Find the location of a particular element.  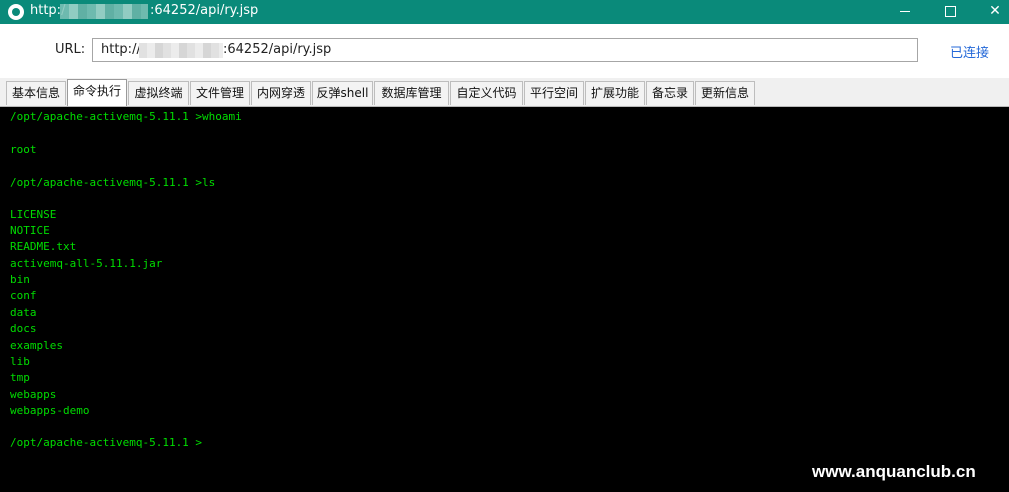

url-value-prefix: http:// is located at coordinates (121, 49).